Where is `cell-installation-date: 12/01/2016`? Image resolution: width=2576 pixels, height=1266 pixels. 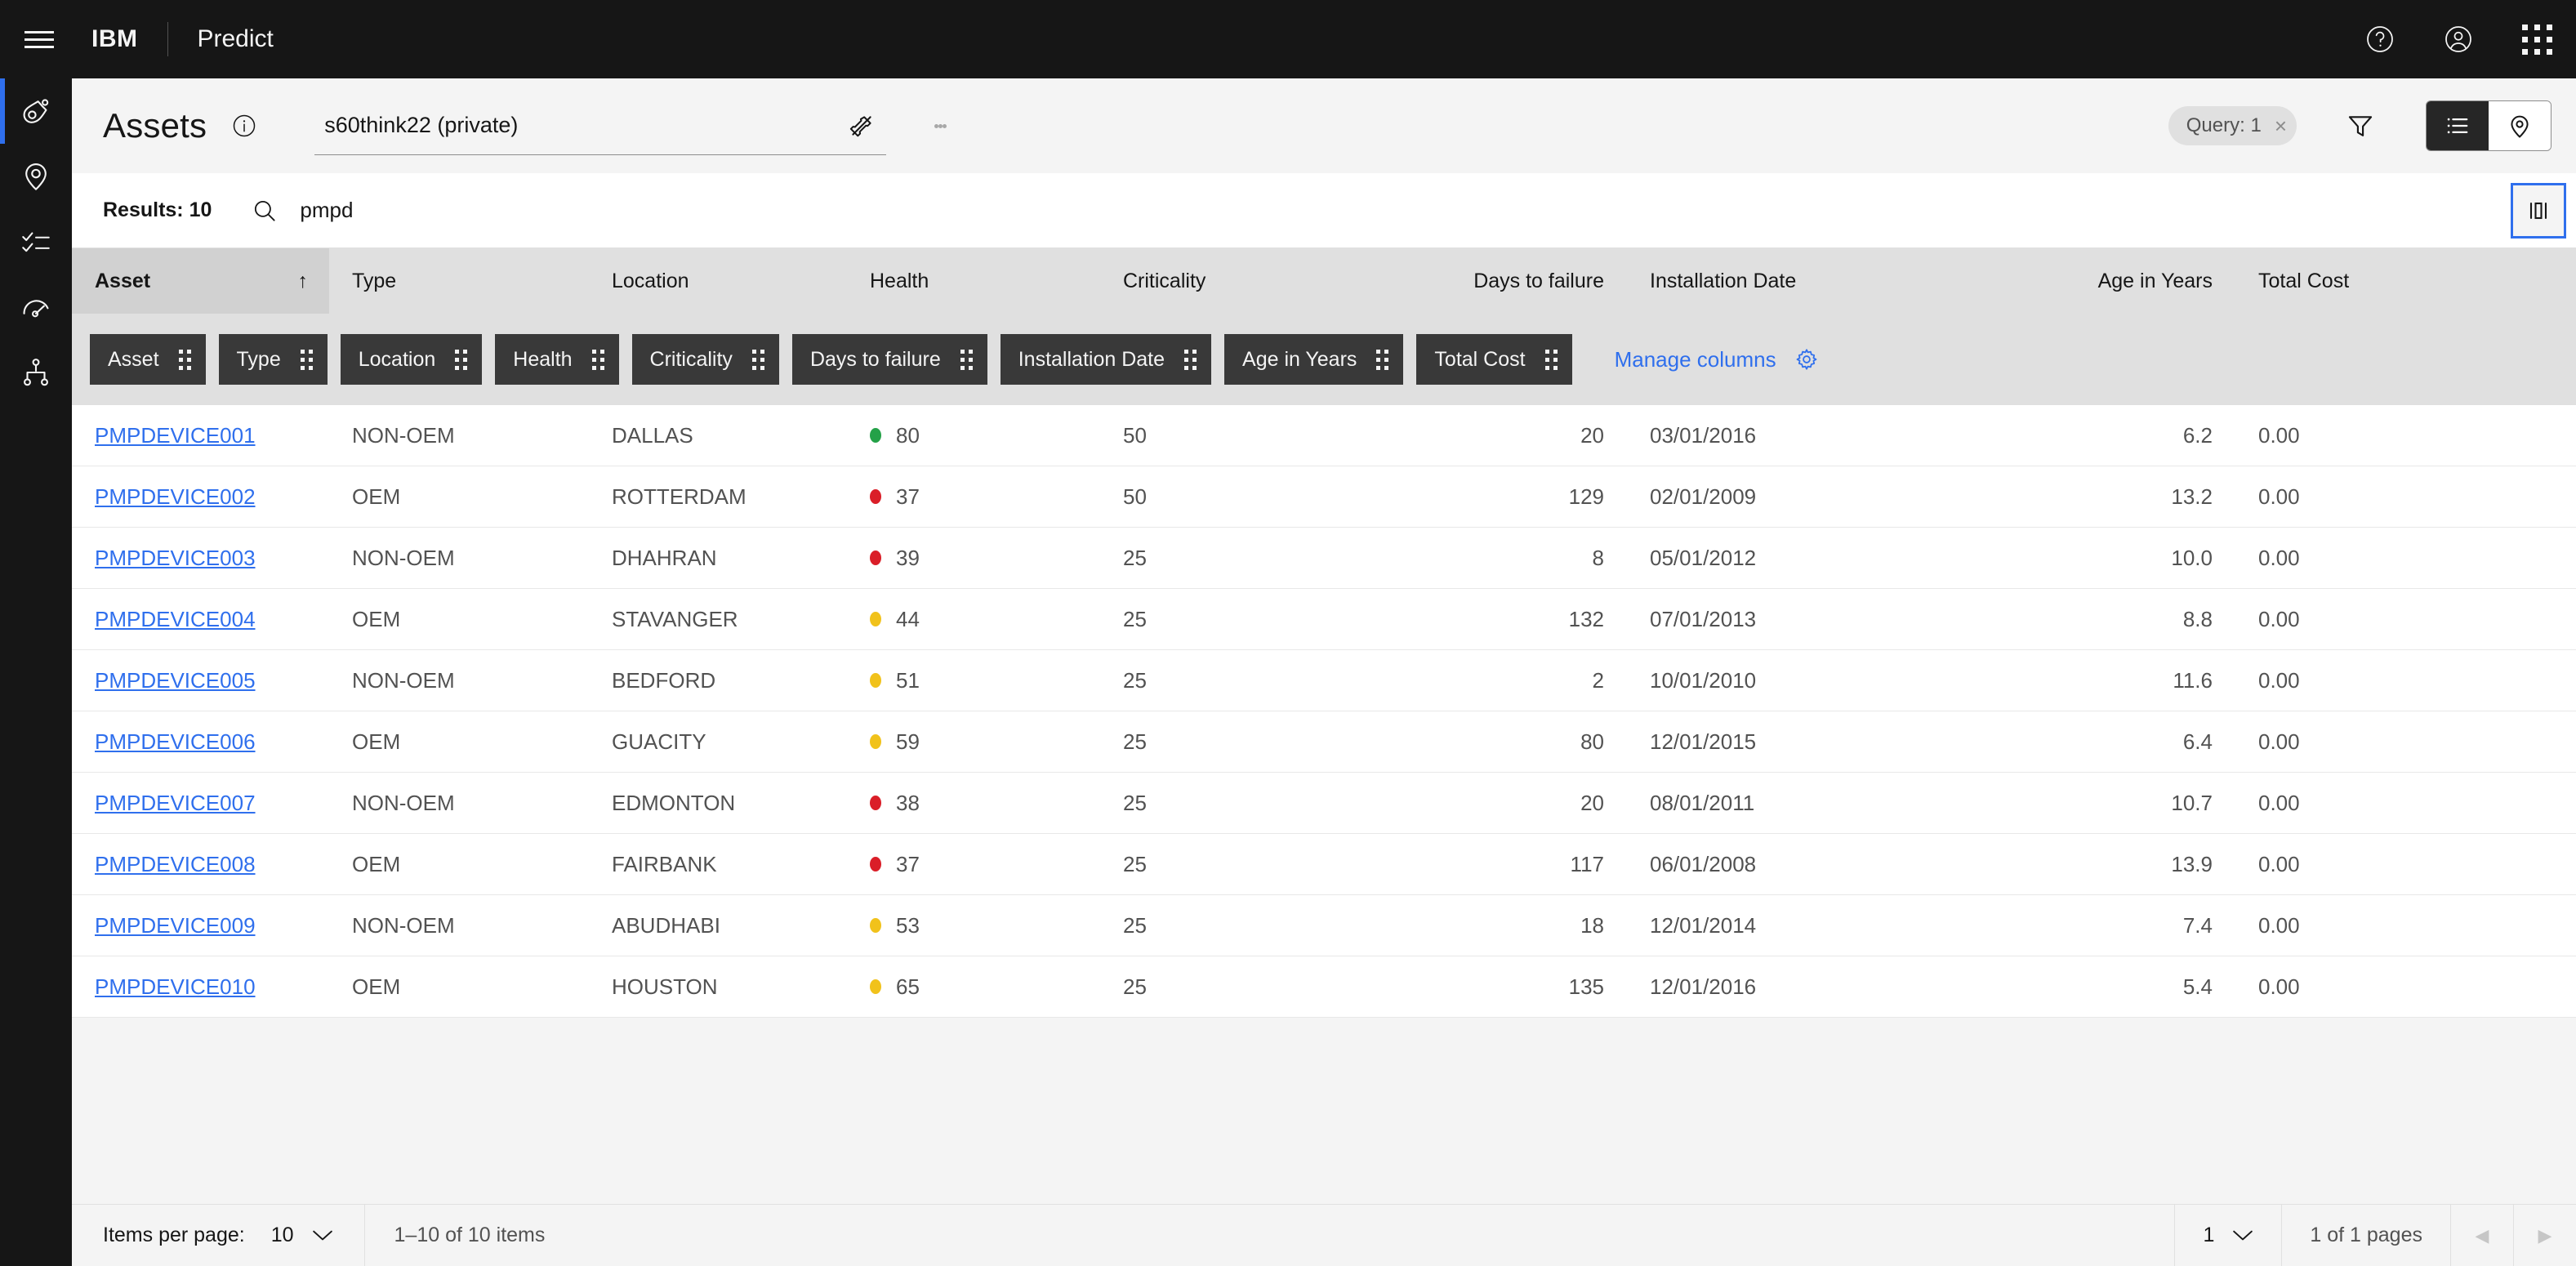 cell-installation-date: 12/01/2016 is located at coordinates (1703, 986).